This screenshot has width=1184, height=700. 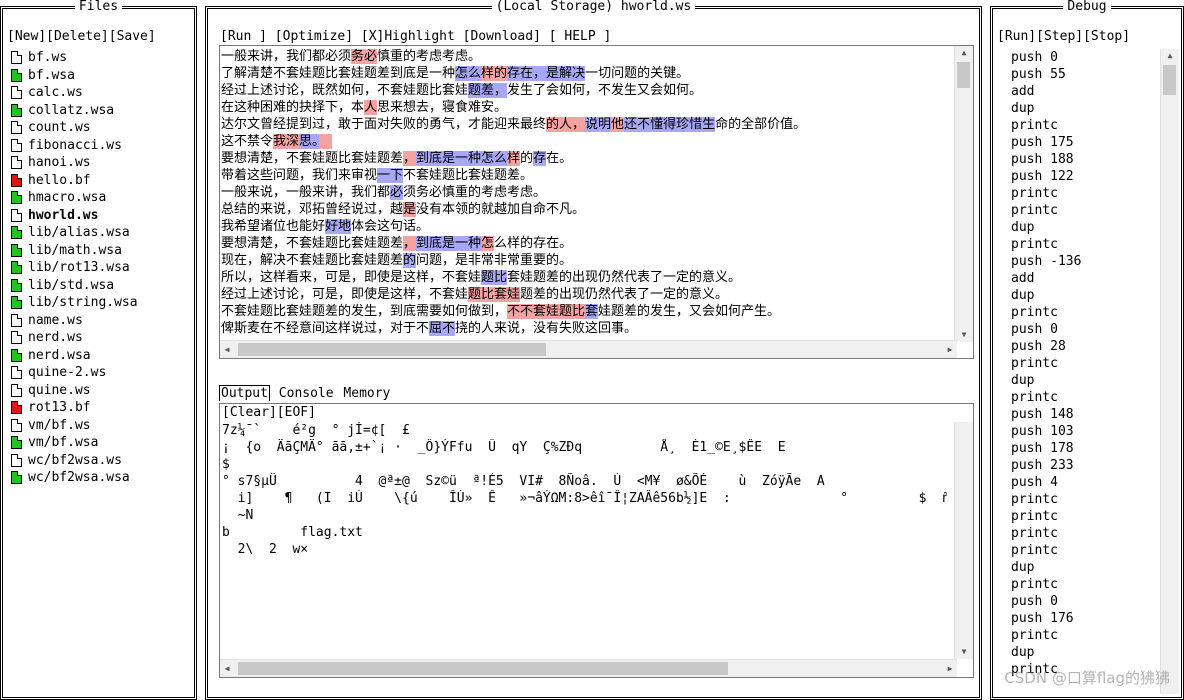 I want to click on debug-instruction: push 178, so click(x=1042, y=448).